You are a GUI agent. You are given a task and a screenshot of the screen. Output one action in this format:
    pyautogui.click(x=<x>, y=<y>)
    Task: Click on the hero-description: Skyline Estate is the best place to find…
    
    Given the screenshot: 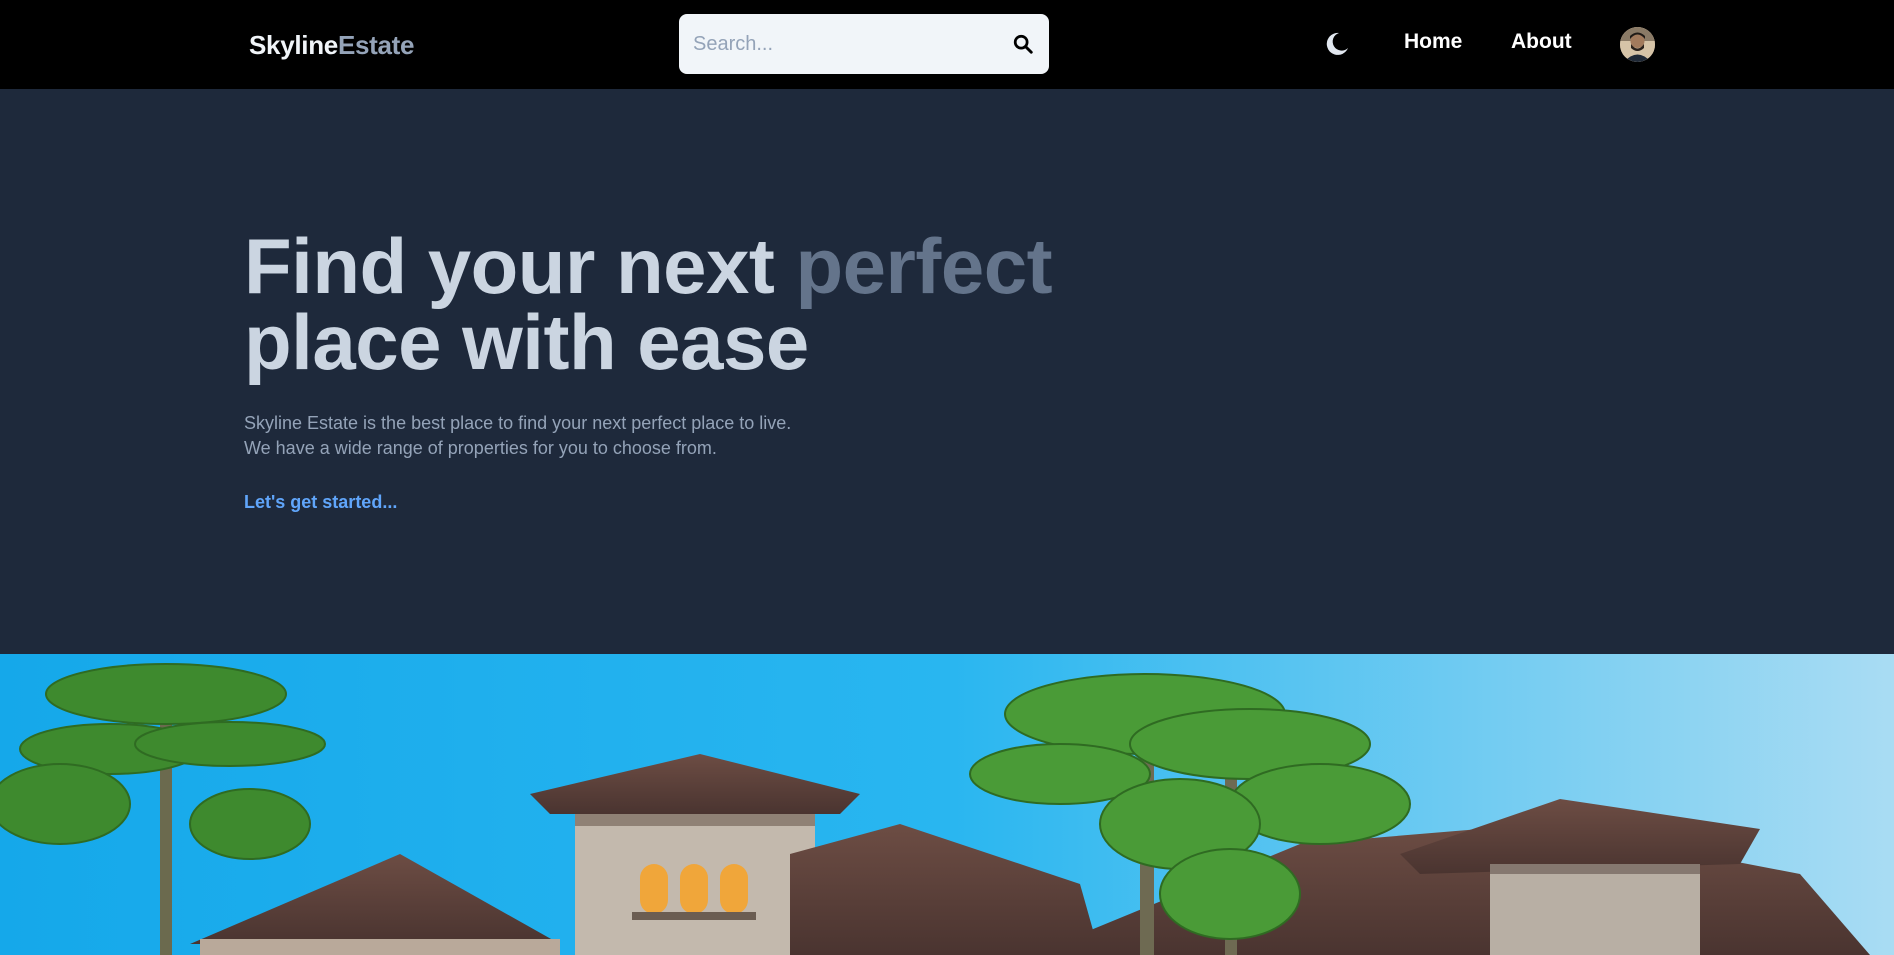 What is the action you would take?
    pyautogui.click(x=517, y=436)
    